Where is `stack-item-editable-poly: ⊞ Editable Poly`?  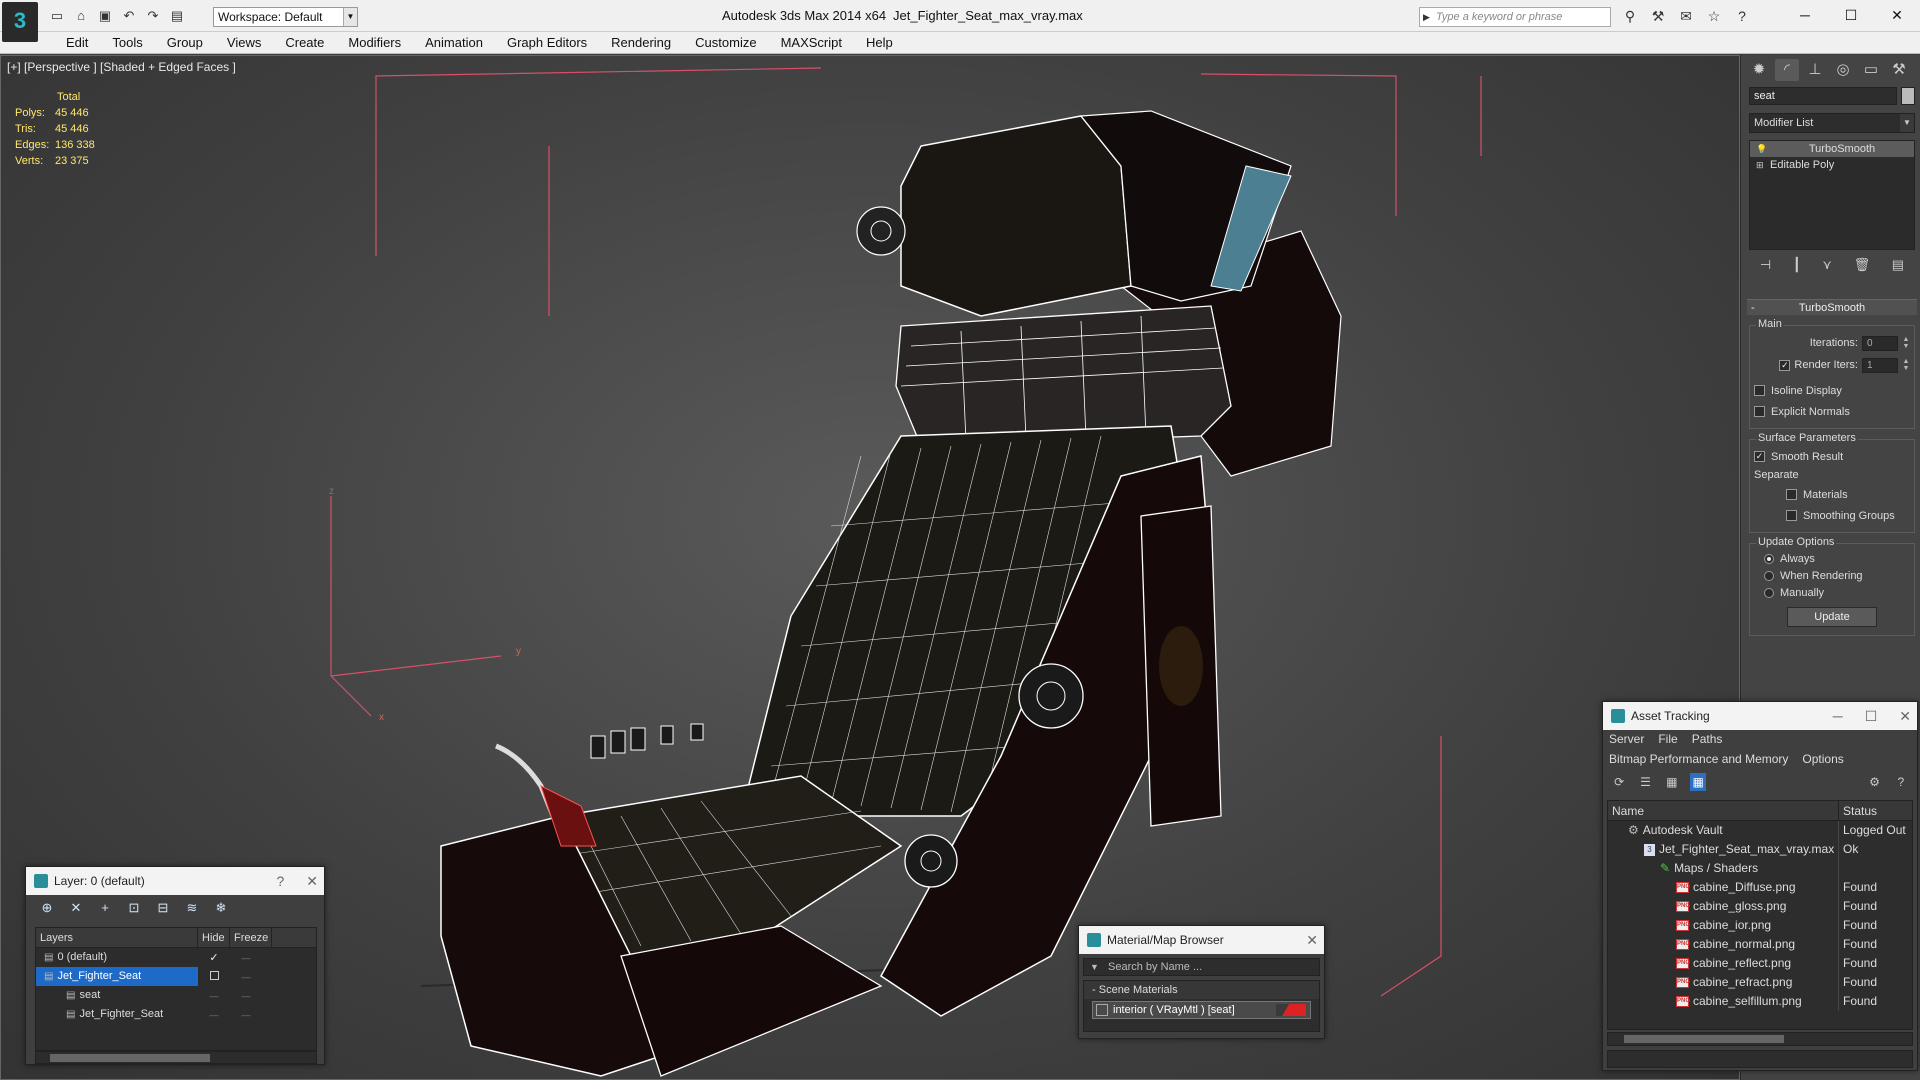
stack-item-editable-poly: ⊞ Editable Poly is located at coordinates (1832, 165).